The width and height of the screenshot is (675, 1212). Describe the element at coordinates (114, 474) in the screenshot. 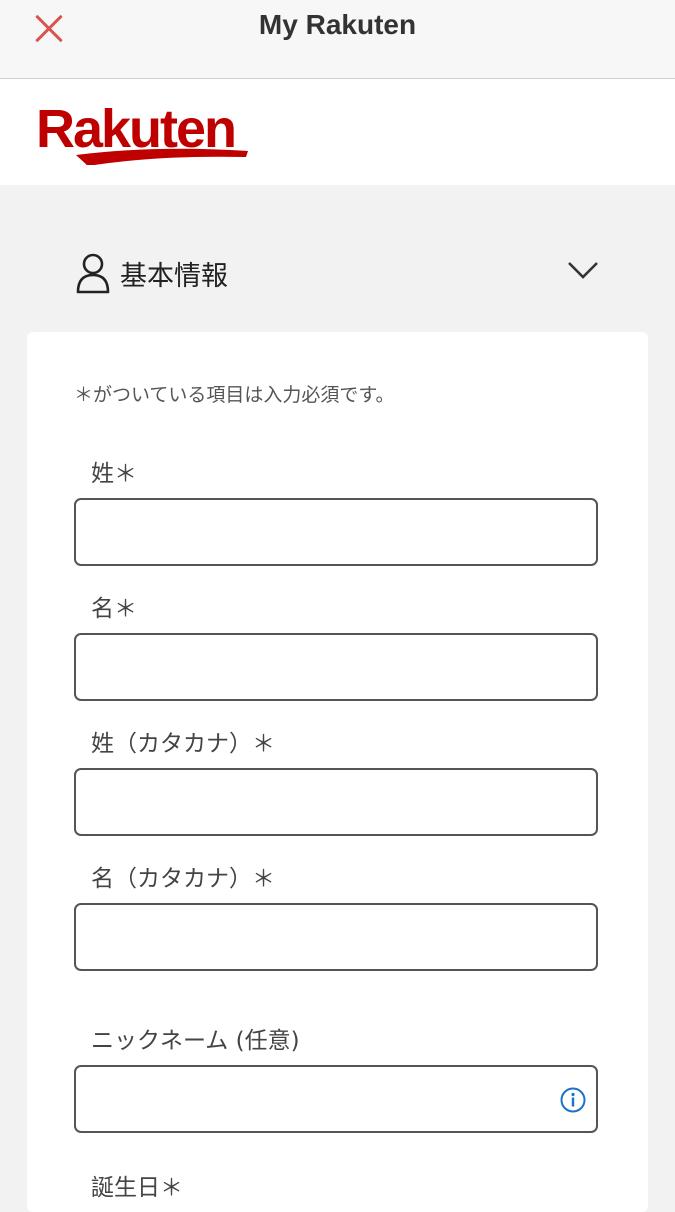

I see `last-name-label: 姓＊` at that location.